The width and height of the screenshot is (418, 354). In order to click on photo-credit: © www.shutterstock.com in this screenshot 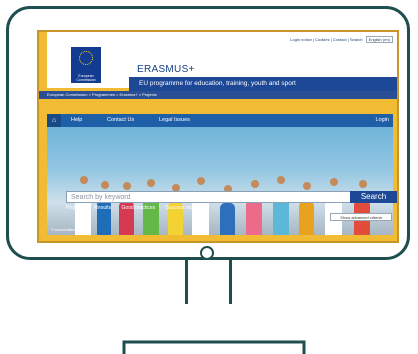, I will do `click(70, 230)`.